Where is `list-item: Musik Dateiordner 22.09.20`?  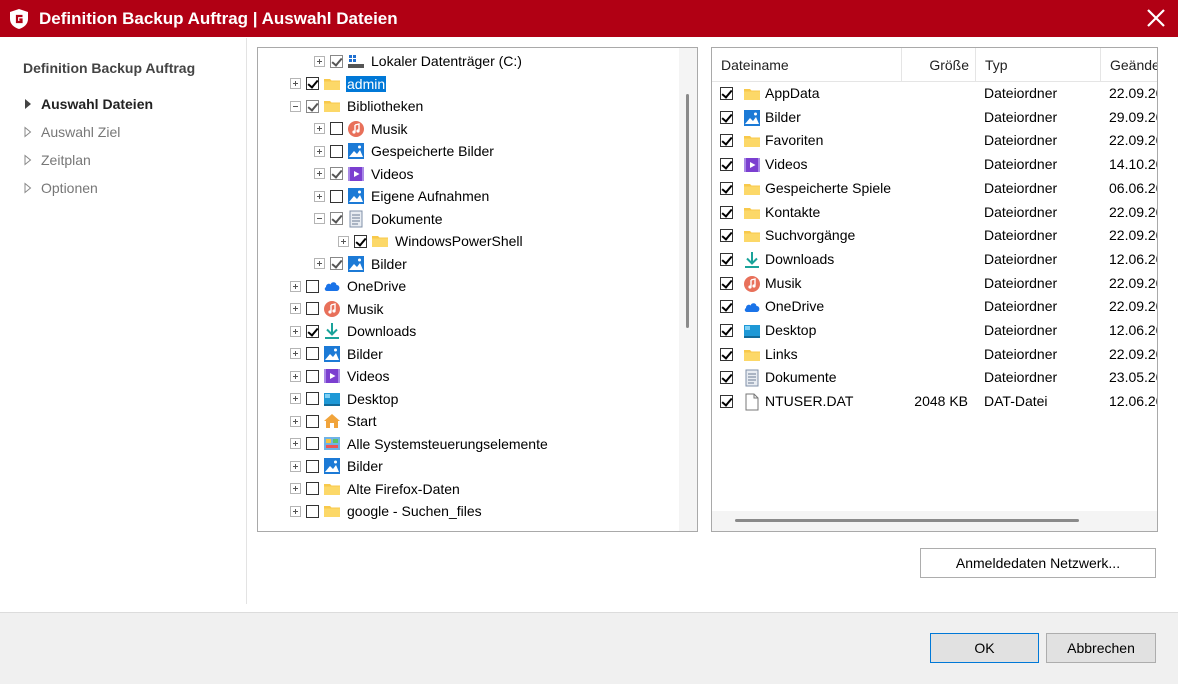 list-item: Musik Dateiordner 22.09.20 is located at coordinates (934, 283).